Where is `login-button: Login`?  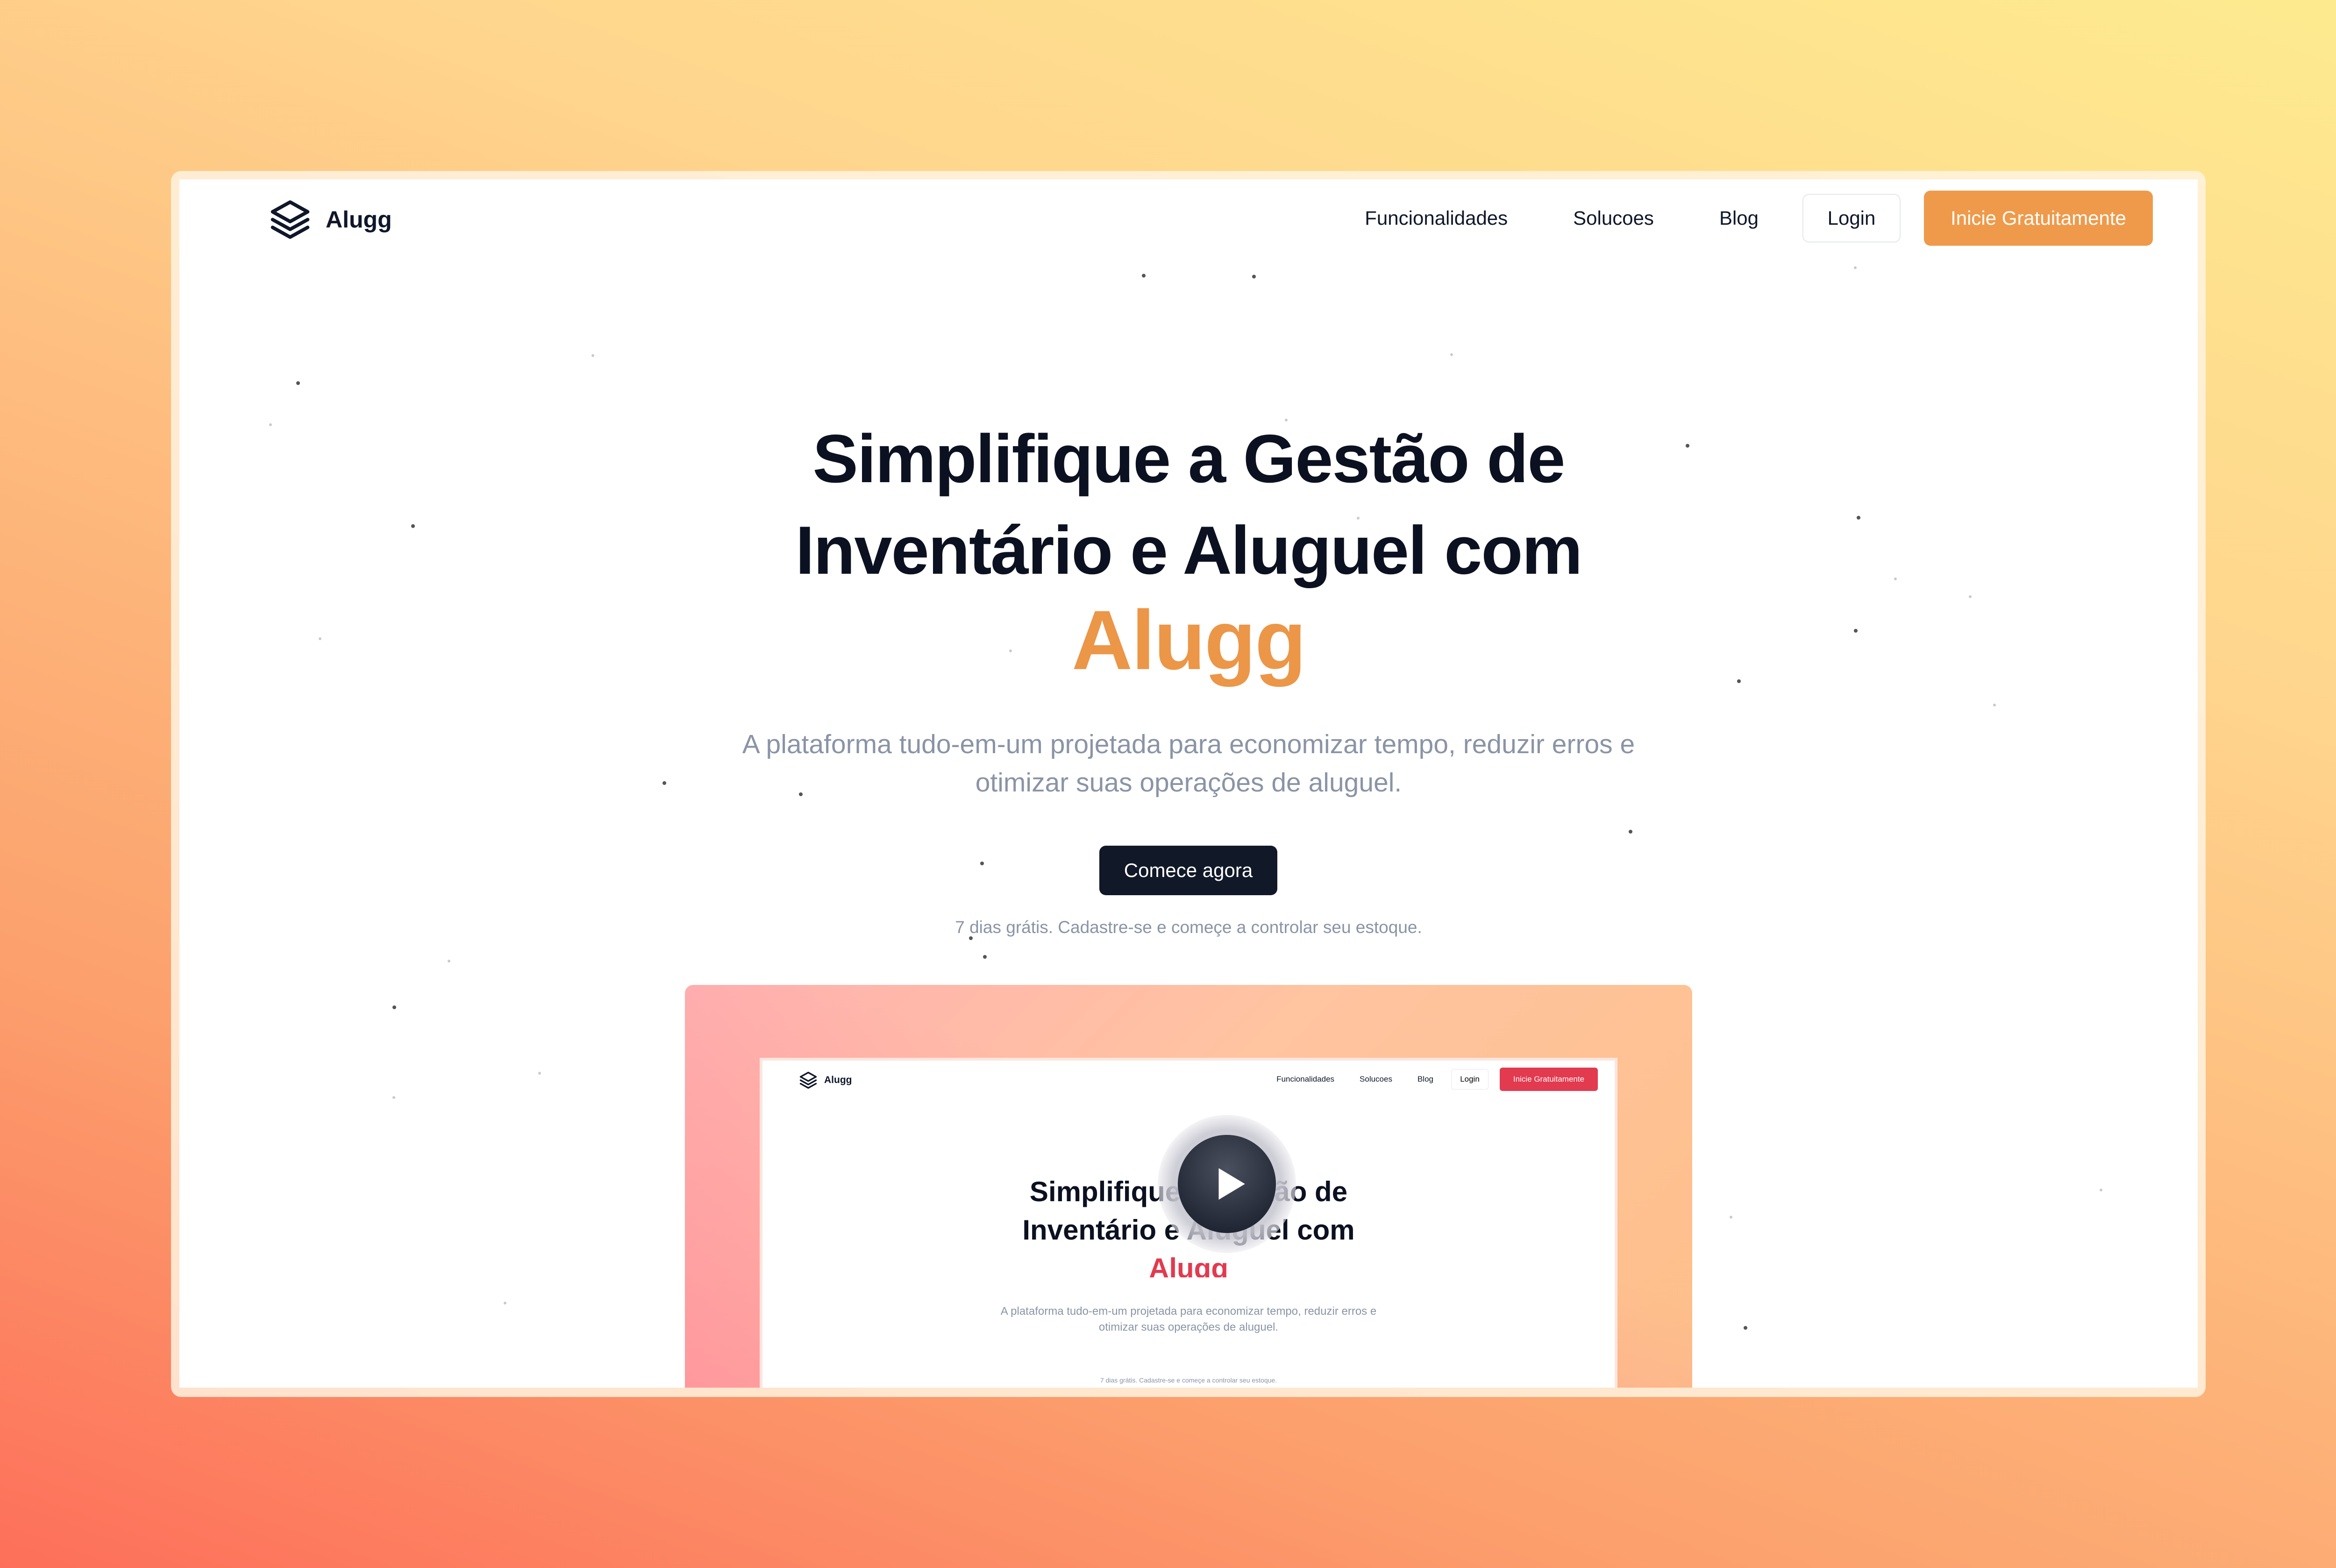 login-button: Login is located at coordinates (1851, 218).